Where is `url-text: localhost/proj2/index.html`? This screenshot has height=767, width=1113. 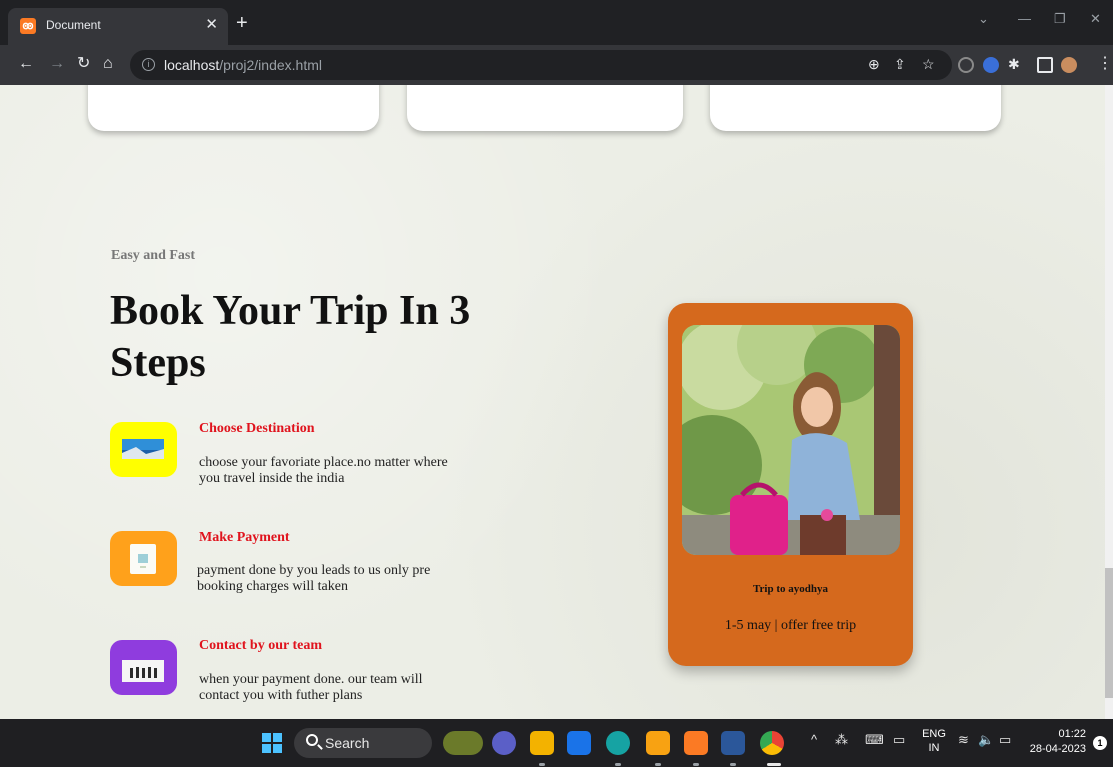
url-text: localhost/proj2/index.html is located at coordinates (243, 65).